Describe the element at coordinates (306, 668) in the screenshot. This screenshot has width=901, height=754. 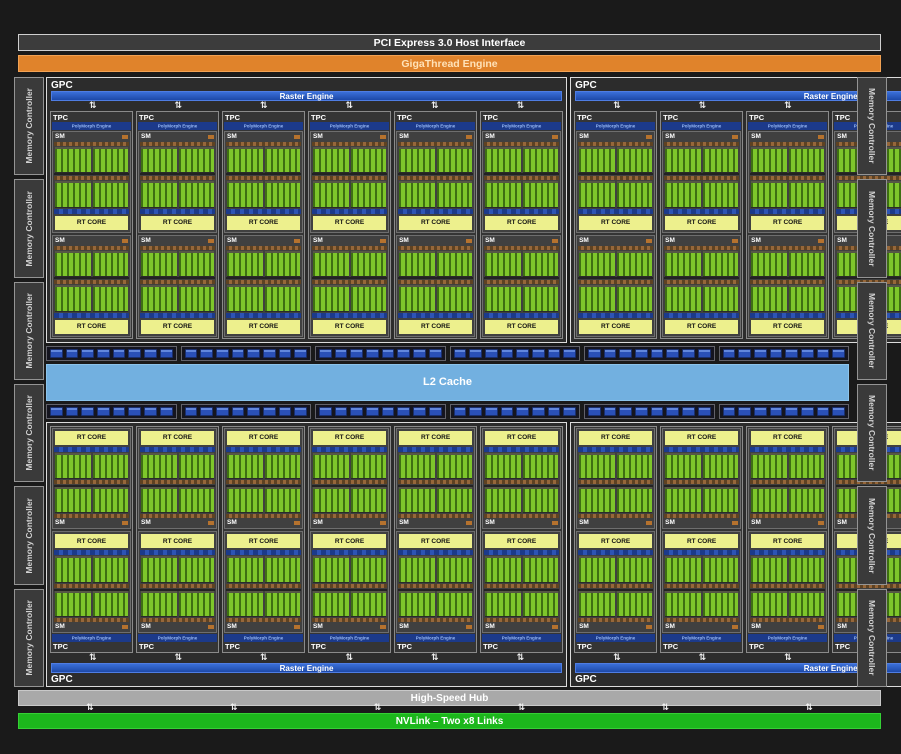
I see `raster-engine-label: Raster Engine` at that location.